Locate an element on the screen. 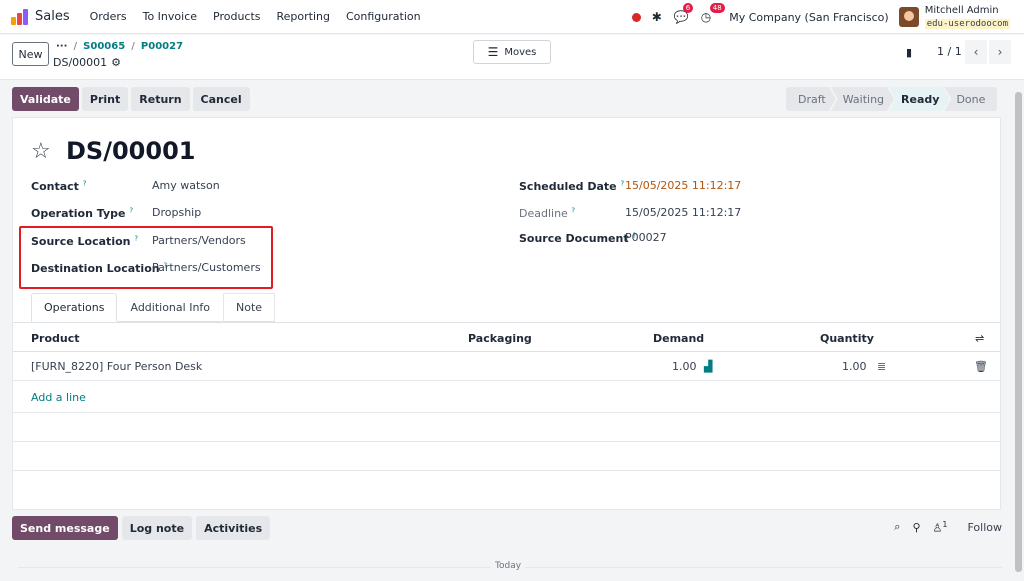 This screenshot has height=581, width=1024. operation-type-field: Operation Type ? Dropship is located at coordinates (116, 213).